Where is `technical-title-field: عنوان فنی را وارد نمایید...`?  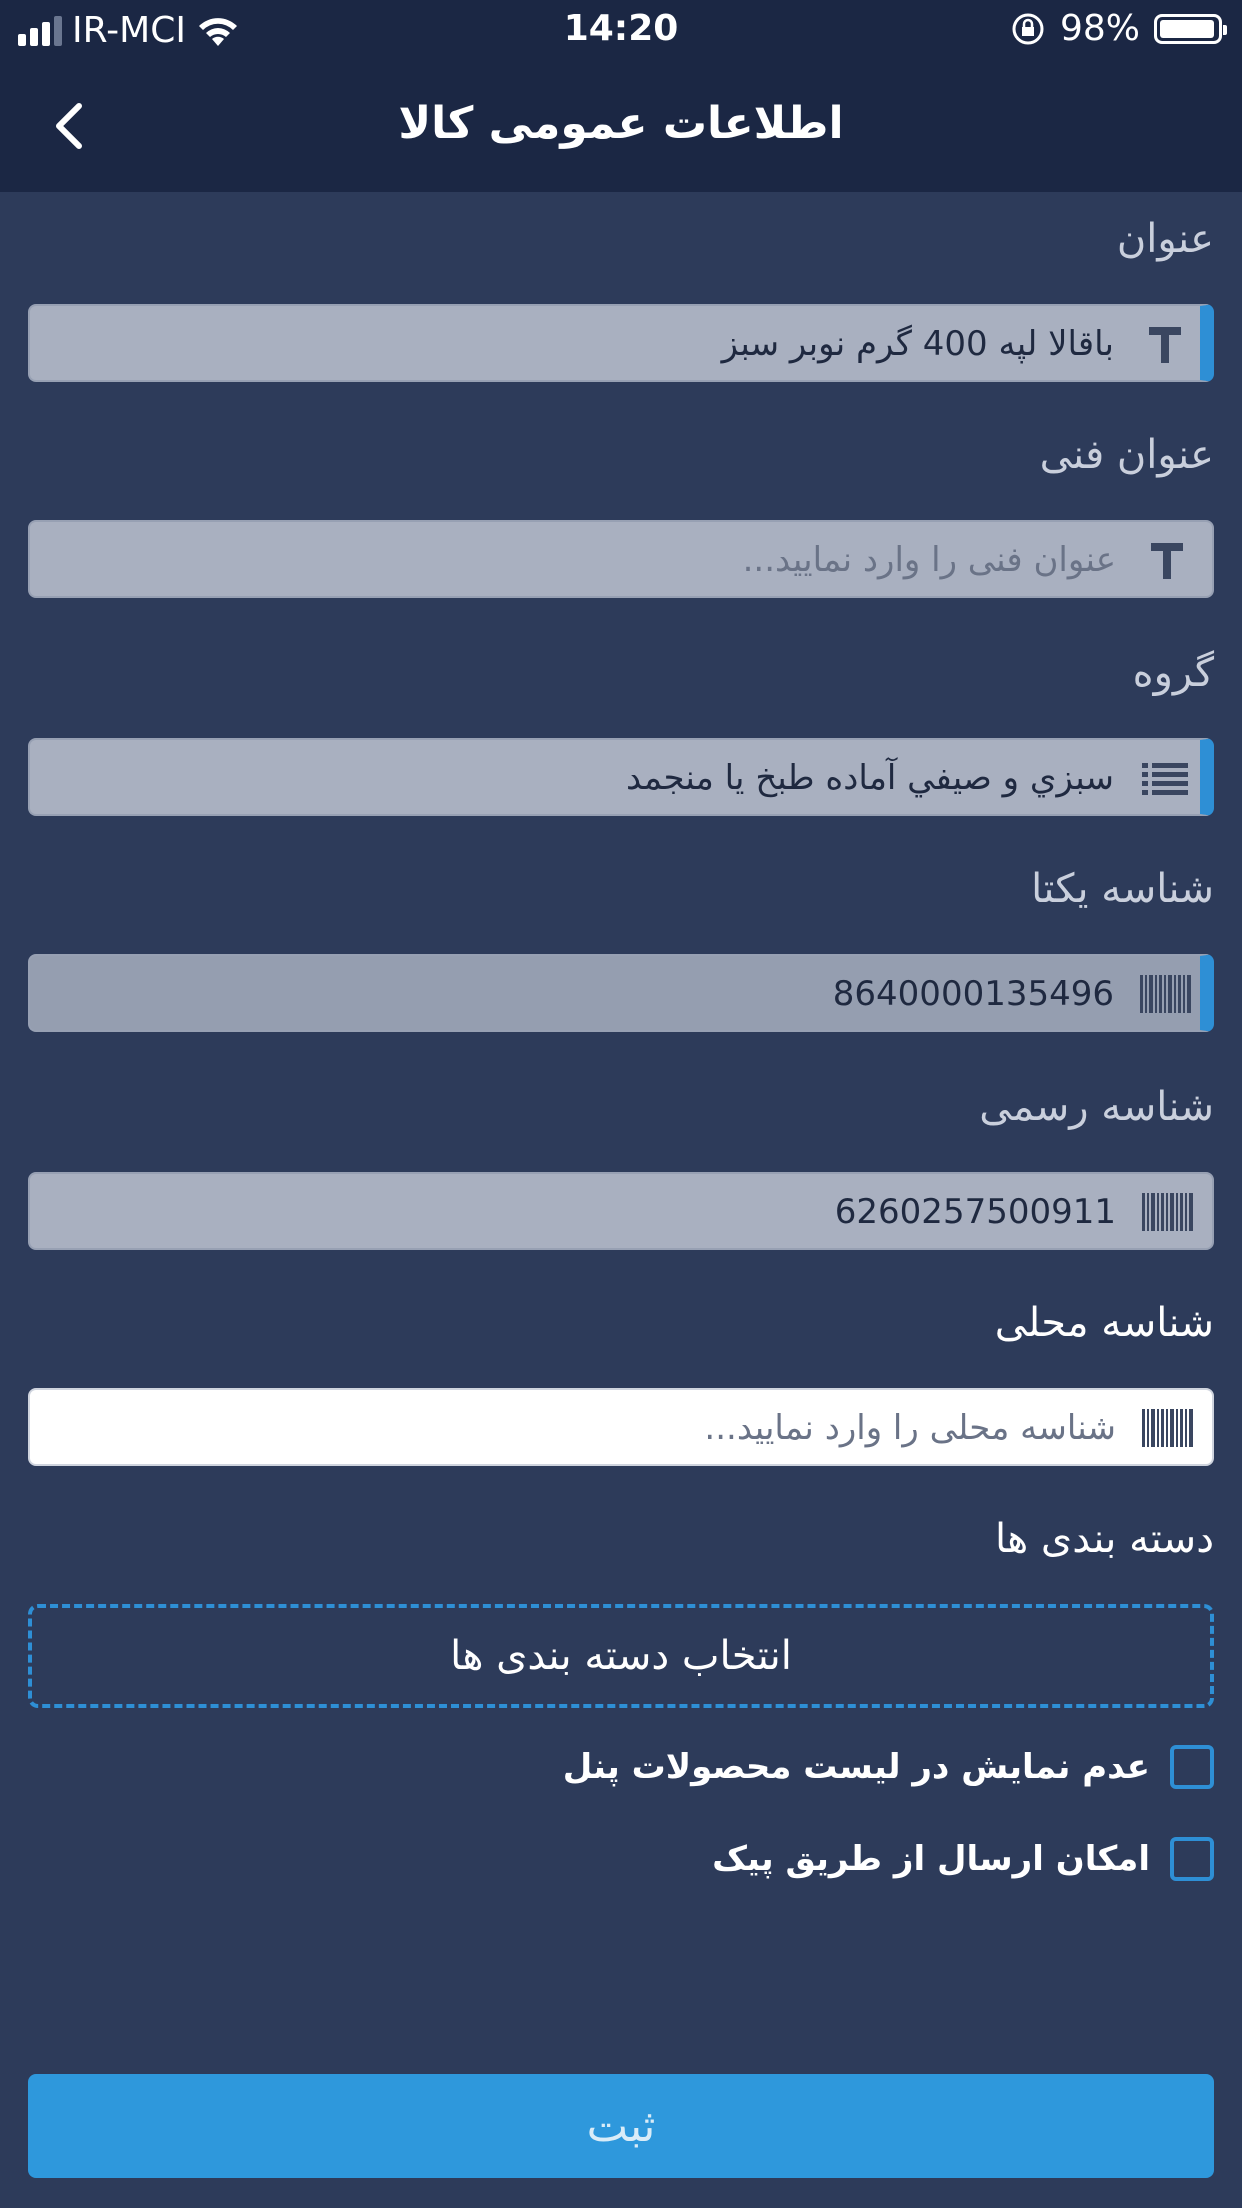 technical-title-field: عنوان فنی را وارد نمایید... is located at coordinates (621, 559).